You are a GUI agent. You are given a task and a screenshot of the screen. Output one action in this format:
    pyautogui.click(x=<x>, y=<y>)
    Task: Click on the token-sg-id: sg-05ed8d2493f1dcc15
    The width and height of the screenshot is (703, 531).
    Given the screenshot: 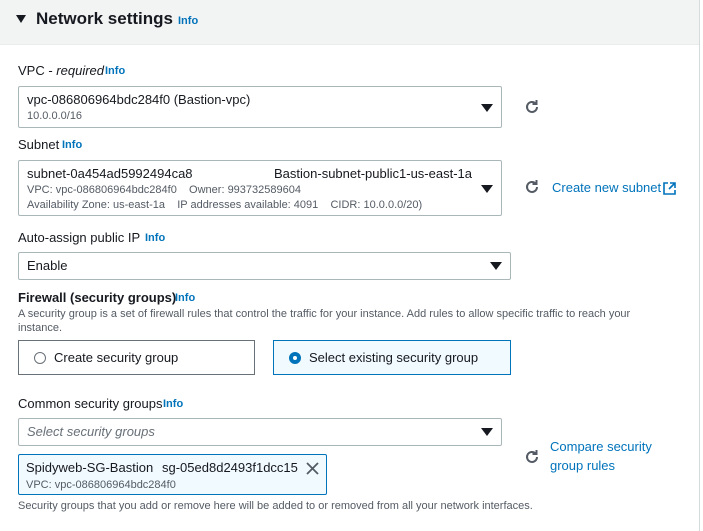 What is the action you would take?
    pyautogui.click(x=230, y=467)
    